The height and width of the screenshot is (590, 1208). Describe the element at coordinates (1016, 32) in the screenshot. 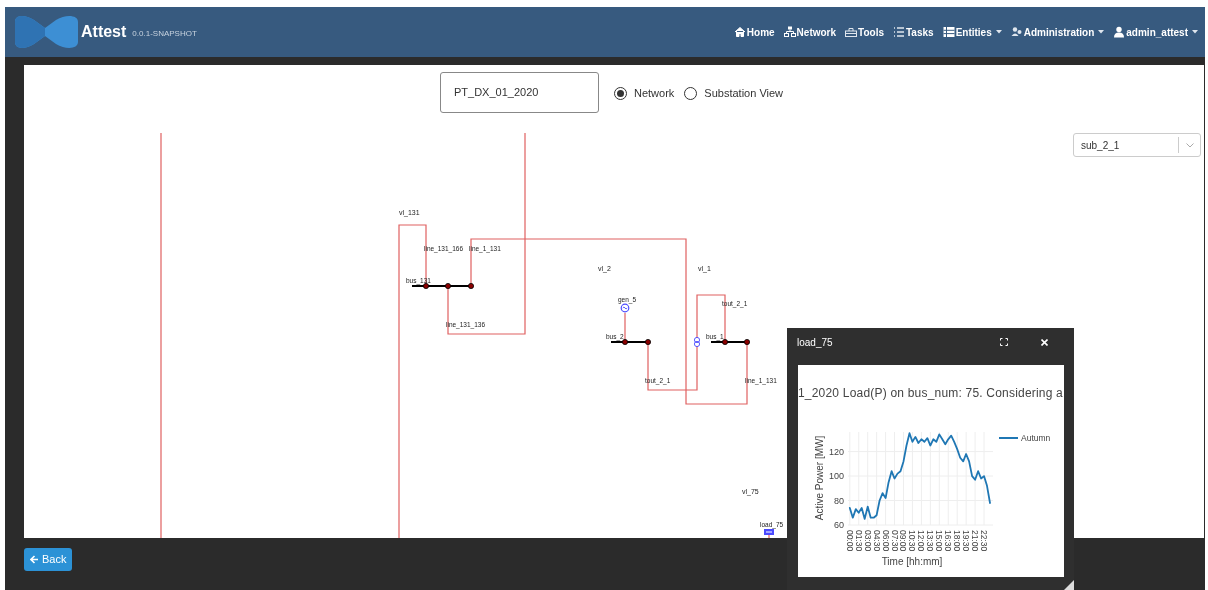

I see `users-icon` at that location.